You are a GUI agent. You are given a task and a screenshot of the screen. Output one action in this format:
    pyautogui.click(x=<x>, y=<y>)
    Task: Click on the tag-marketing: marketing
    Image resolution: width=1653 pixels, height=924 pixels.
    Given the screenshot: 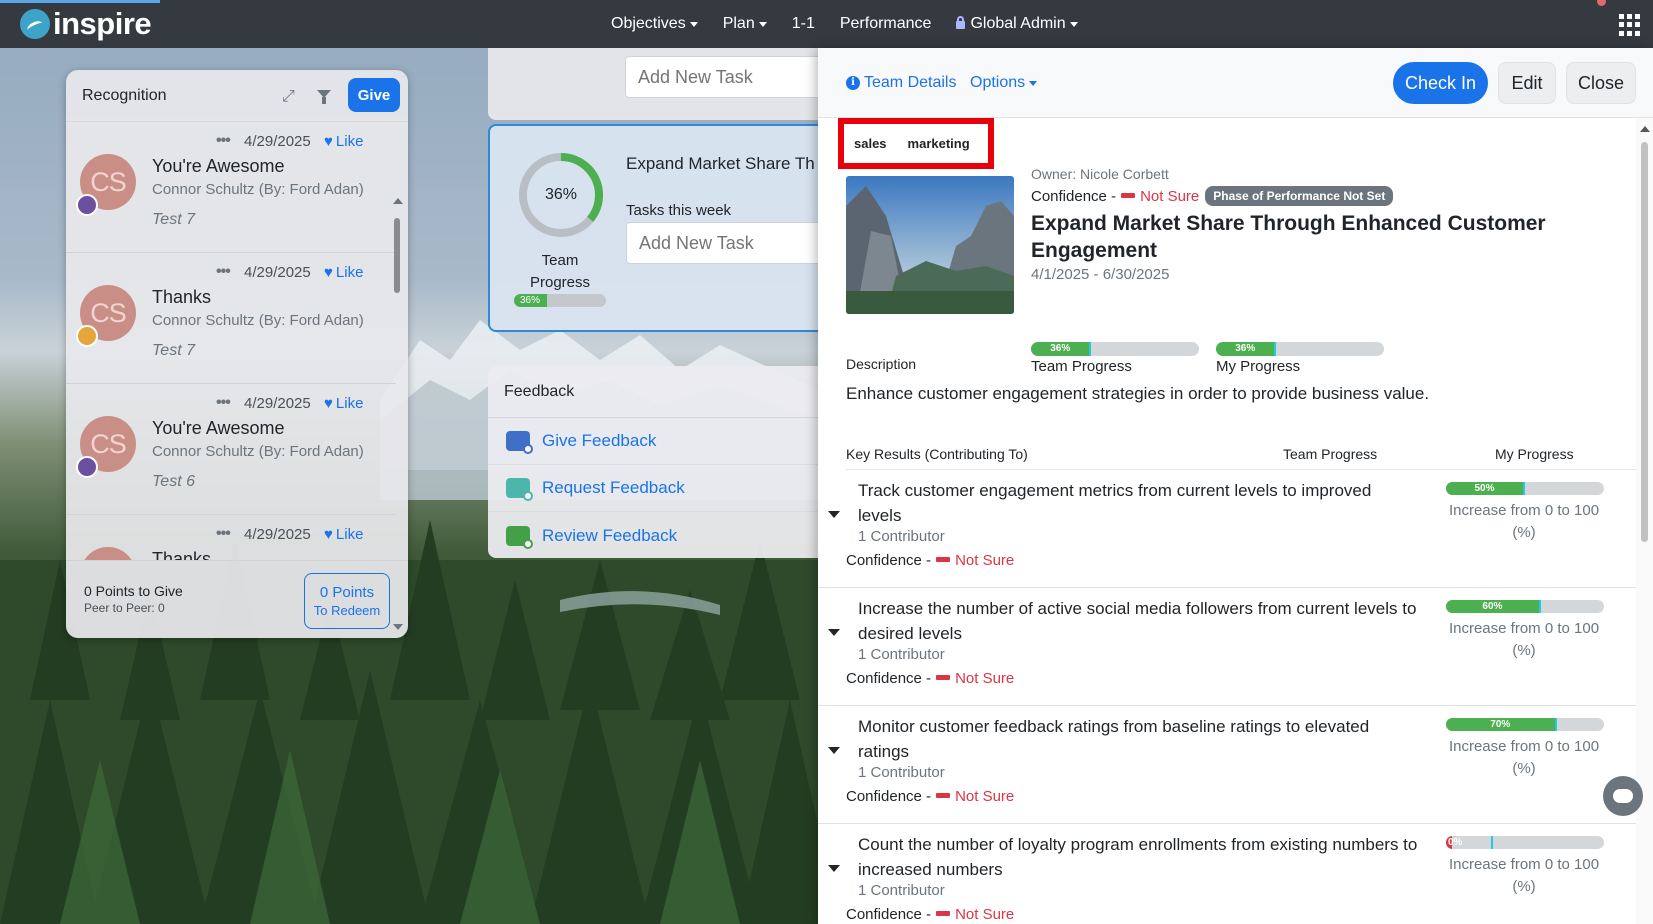 What is the action you would take?
    pyautogui.click(x=939, y=143)
    